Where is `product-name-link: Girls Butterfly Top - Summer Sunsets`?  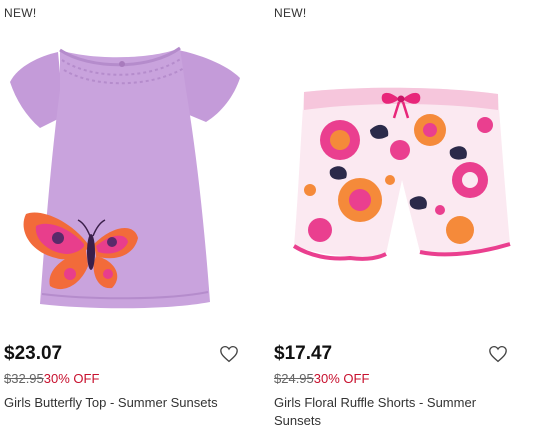
product-name-link: Girls Butterfly Top - Summer Sunsets is located at coordinates (129, 403).